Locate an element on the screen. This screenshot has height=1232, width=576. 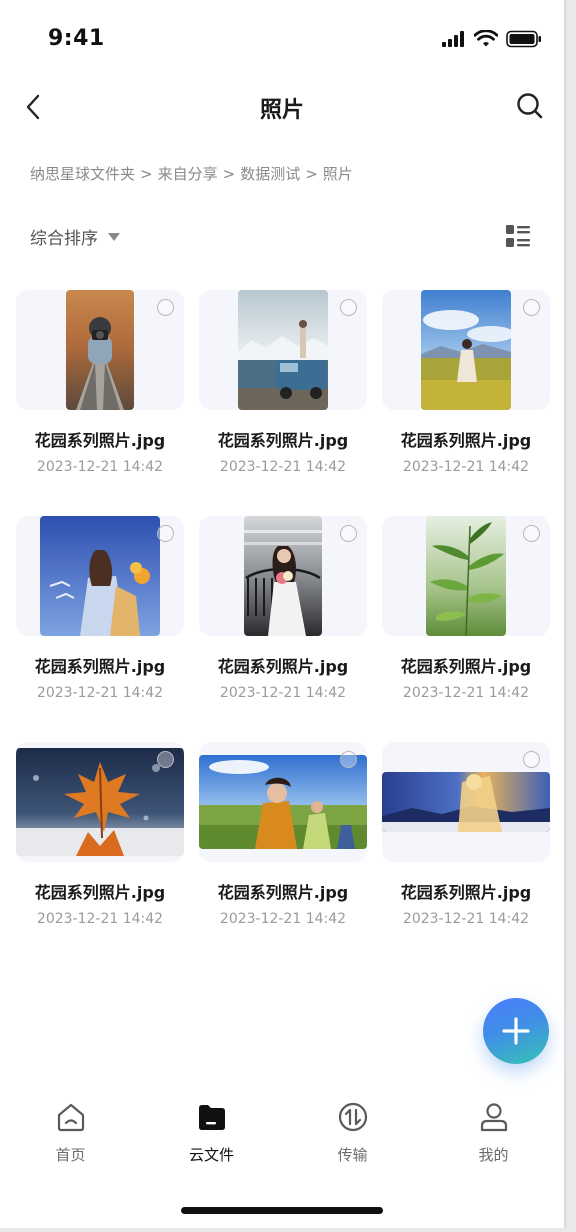
tab-bar: 首页 云文件 传输 我的 is located at coordinates (282, 1135).